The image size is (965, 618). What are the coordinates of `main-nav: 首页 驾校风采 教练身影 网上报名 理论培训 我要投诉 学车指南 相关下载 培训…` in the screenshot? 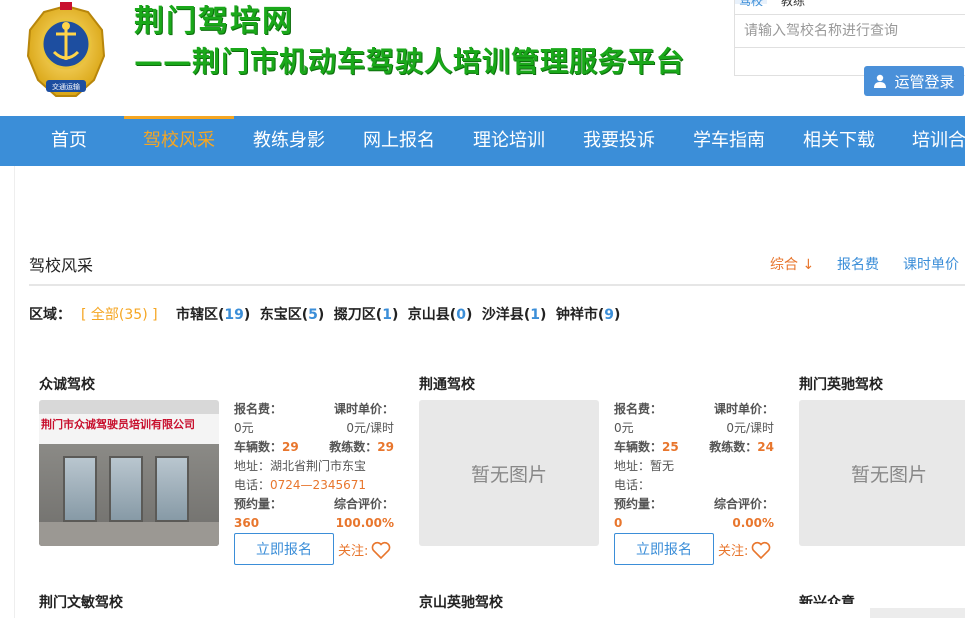 It's located at (482, 141).